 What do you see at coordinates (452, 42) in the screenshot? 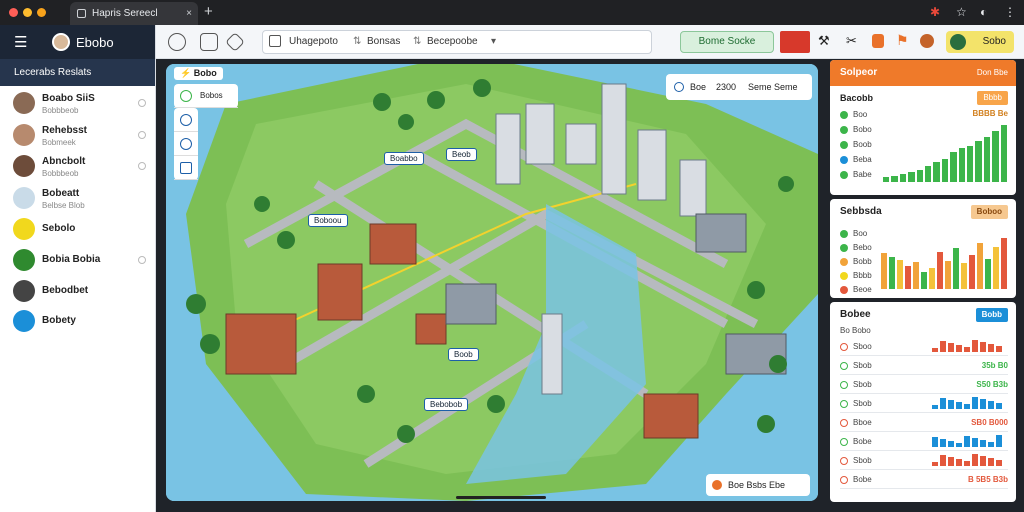
I see `filter-3: Becepoobe` at bounding box center [452, 42].